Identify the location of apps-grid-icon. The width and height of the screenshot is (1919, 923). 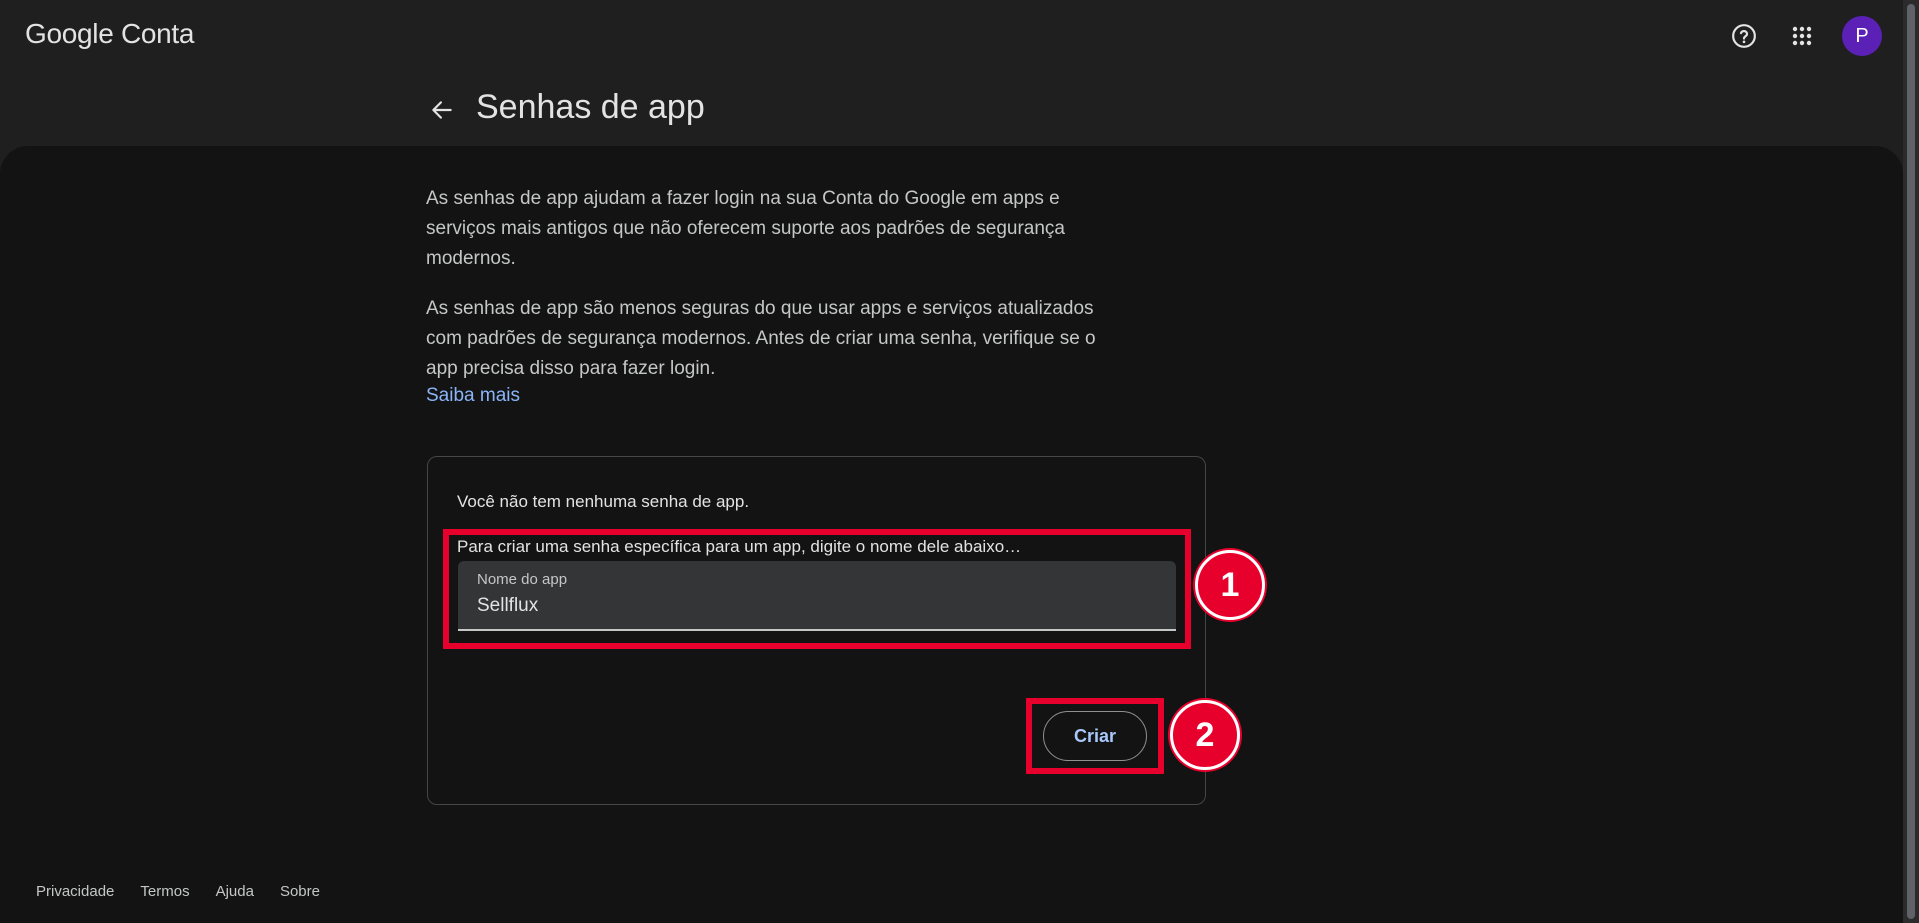
(1802, 36).